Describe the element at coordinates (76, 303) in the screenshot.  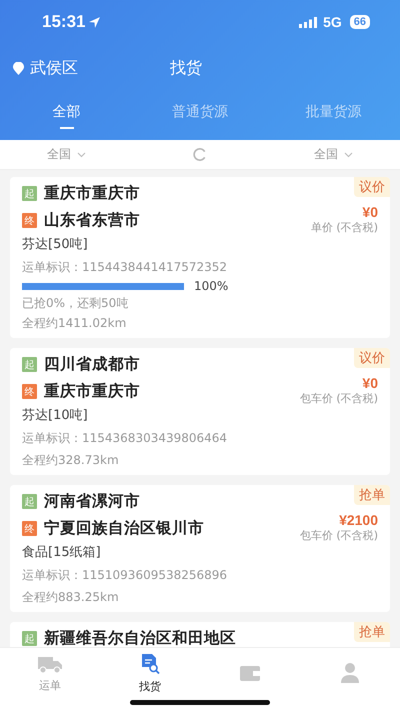
I see `grab-status: 已抢0%，还剩50吨` at that location.